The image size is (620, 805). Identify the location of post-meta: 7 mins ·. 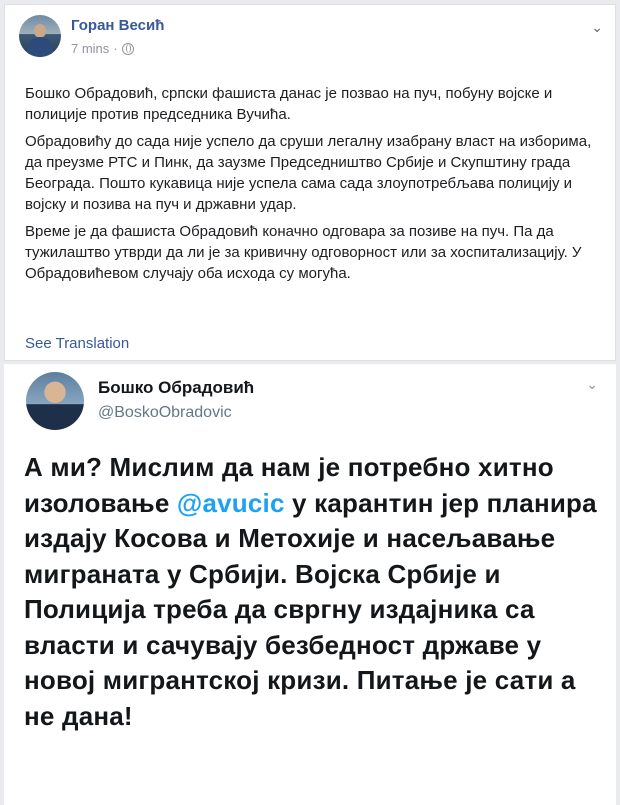
(102, 48).